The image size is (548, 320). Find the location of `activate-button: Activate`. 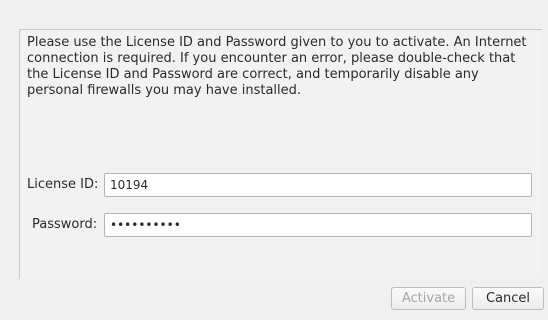

activate-button: Activate is located at coordinates (428, 298).